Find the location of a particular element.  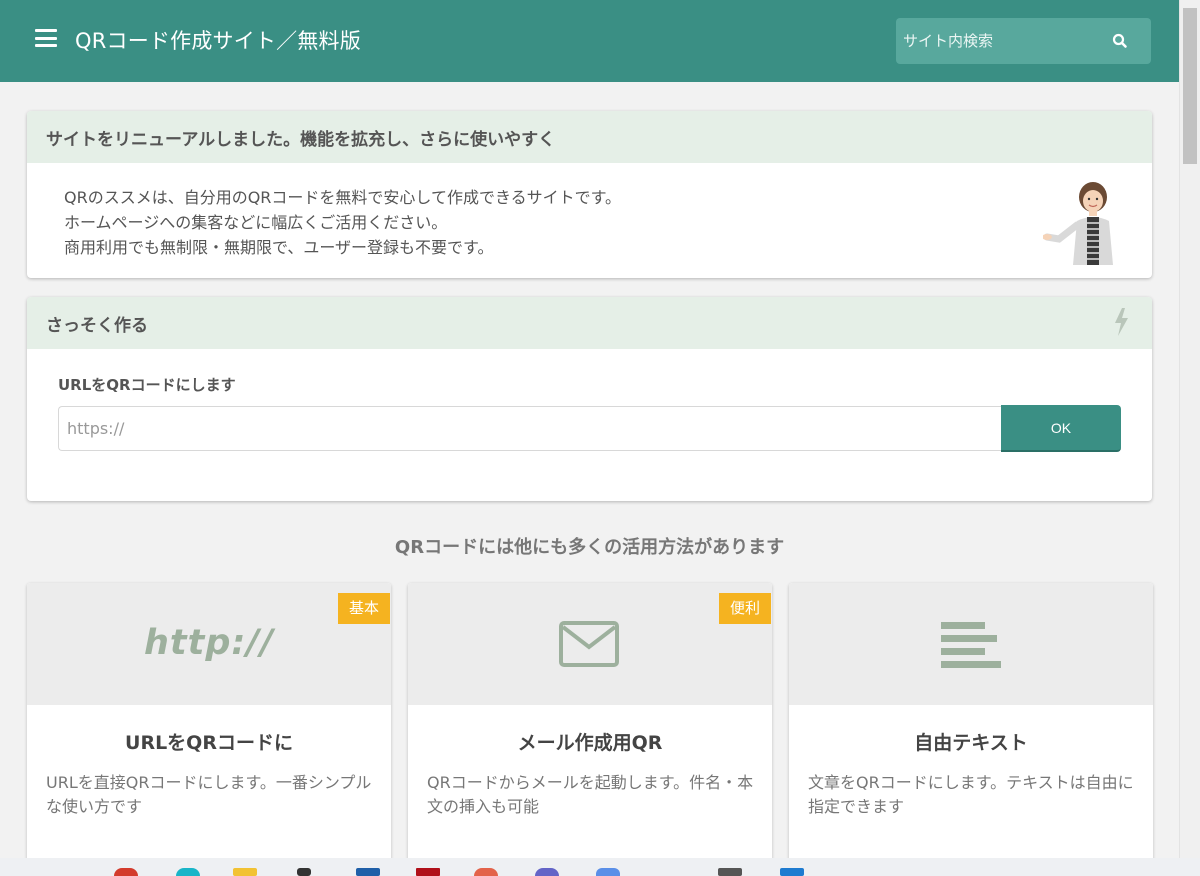

scrollbar-thumb is located at coordinates (1190, 86).